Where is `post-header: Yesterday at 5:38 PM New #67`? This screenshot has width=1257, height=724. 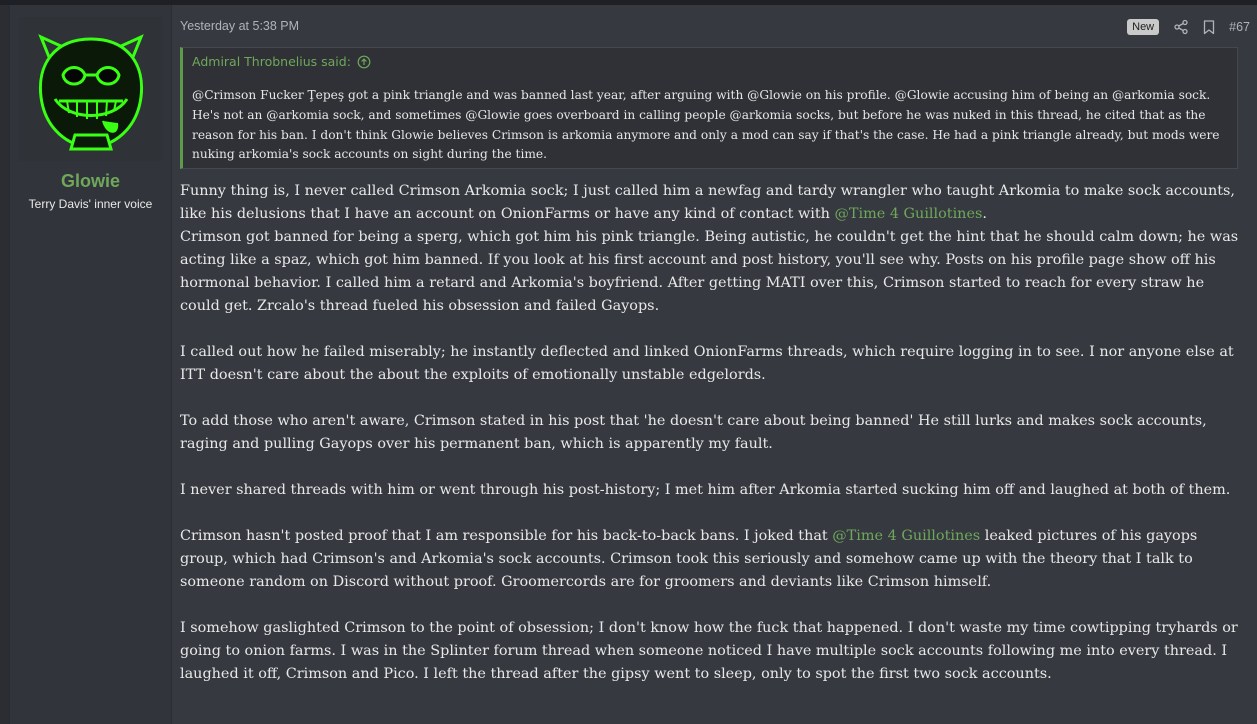 post-header: Yesterday at 5:38 PM New #67 is located at coordinates (715, 27).